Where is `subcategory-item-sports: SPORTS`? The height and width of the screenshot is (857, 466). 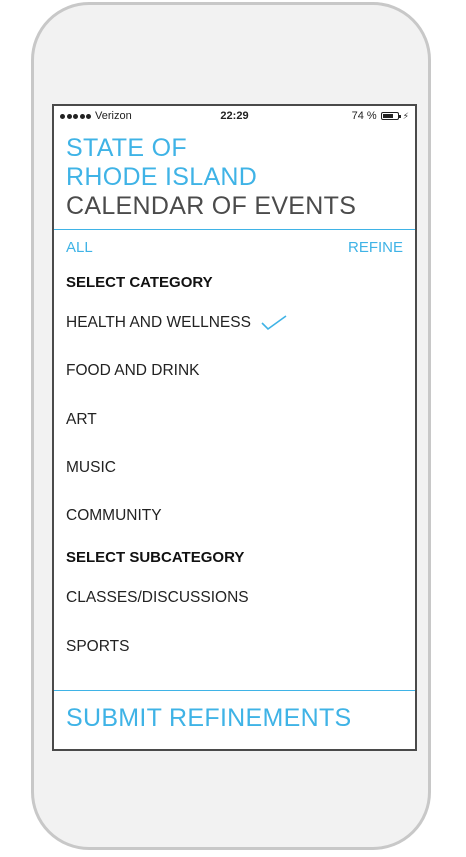 subcategory-item-sports: SPORTS is located at coordinates (97, 647).